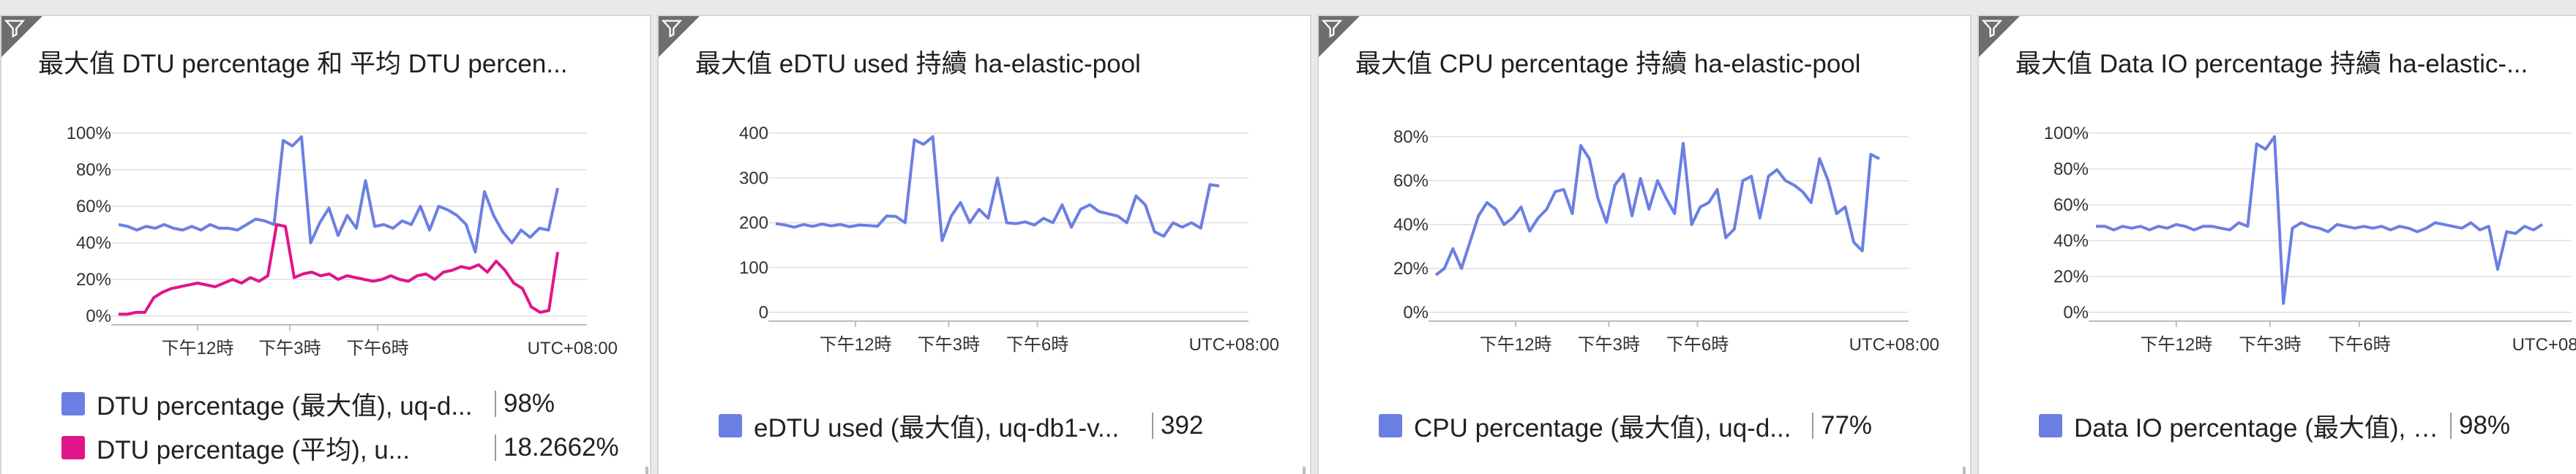  Describe the element at coordinates (753, 268) in the screenshot. I see `y-tick-label: 100` at that location.